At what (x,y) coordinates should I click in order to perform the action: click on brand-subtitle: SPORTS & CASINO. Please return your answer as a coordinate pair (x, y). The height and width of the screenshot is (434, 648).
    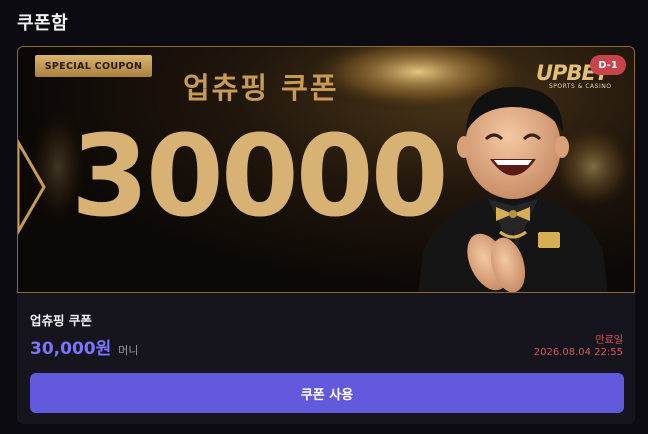
    Looking at the image, I should click on (580, 86).